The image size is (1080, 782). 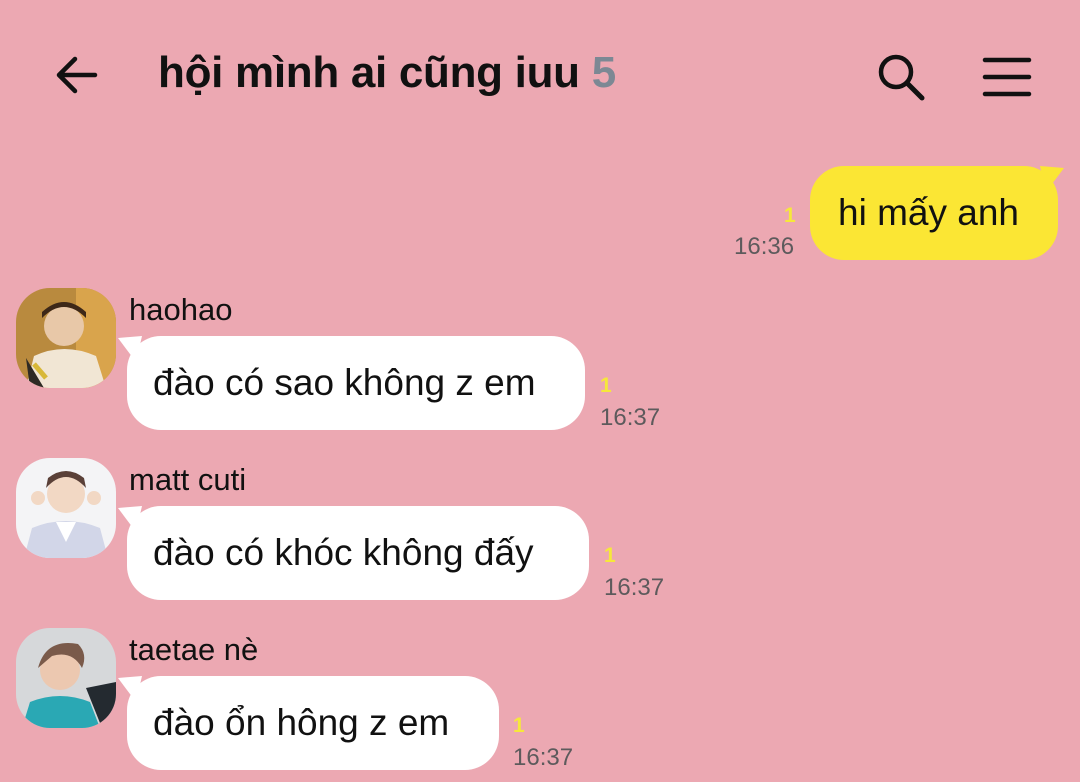 I want to click on chat-name: hội mình ai cũng iuu, so click(x=369, y=72).